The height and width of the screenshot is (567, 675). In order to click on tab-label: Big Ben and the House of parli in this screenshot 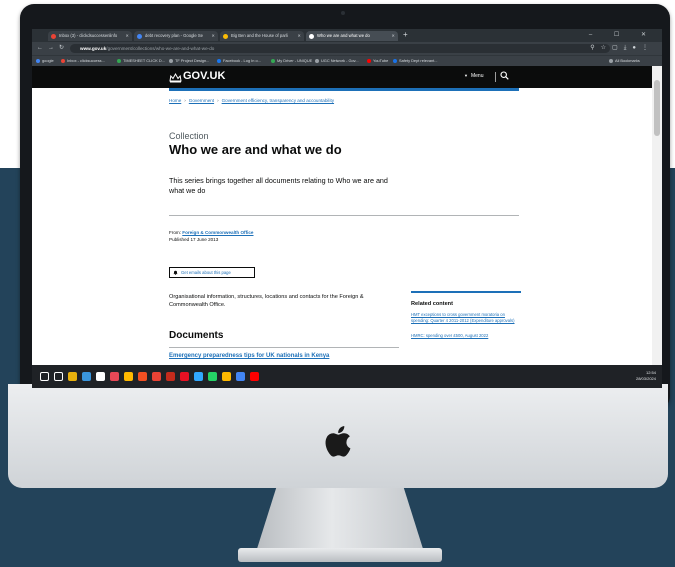, I will do `click(259, 35)`.